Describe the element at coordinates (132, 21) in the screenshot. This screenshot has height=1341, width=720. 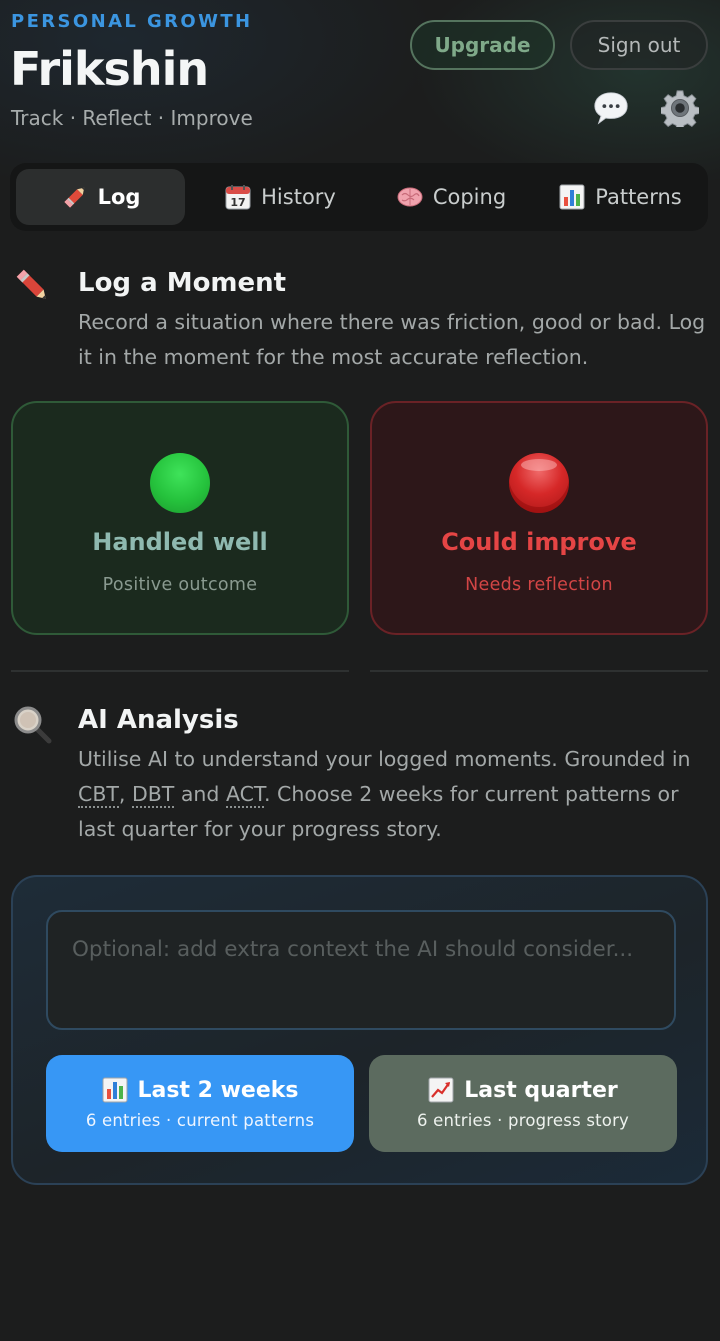
I see `eyebrow-label: PERSONAL GROWTH` at that location.